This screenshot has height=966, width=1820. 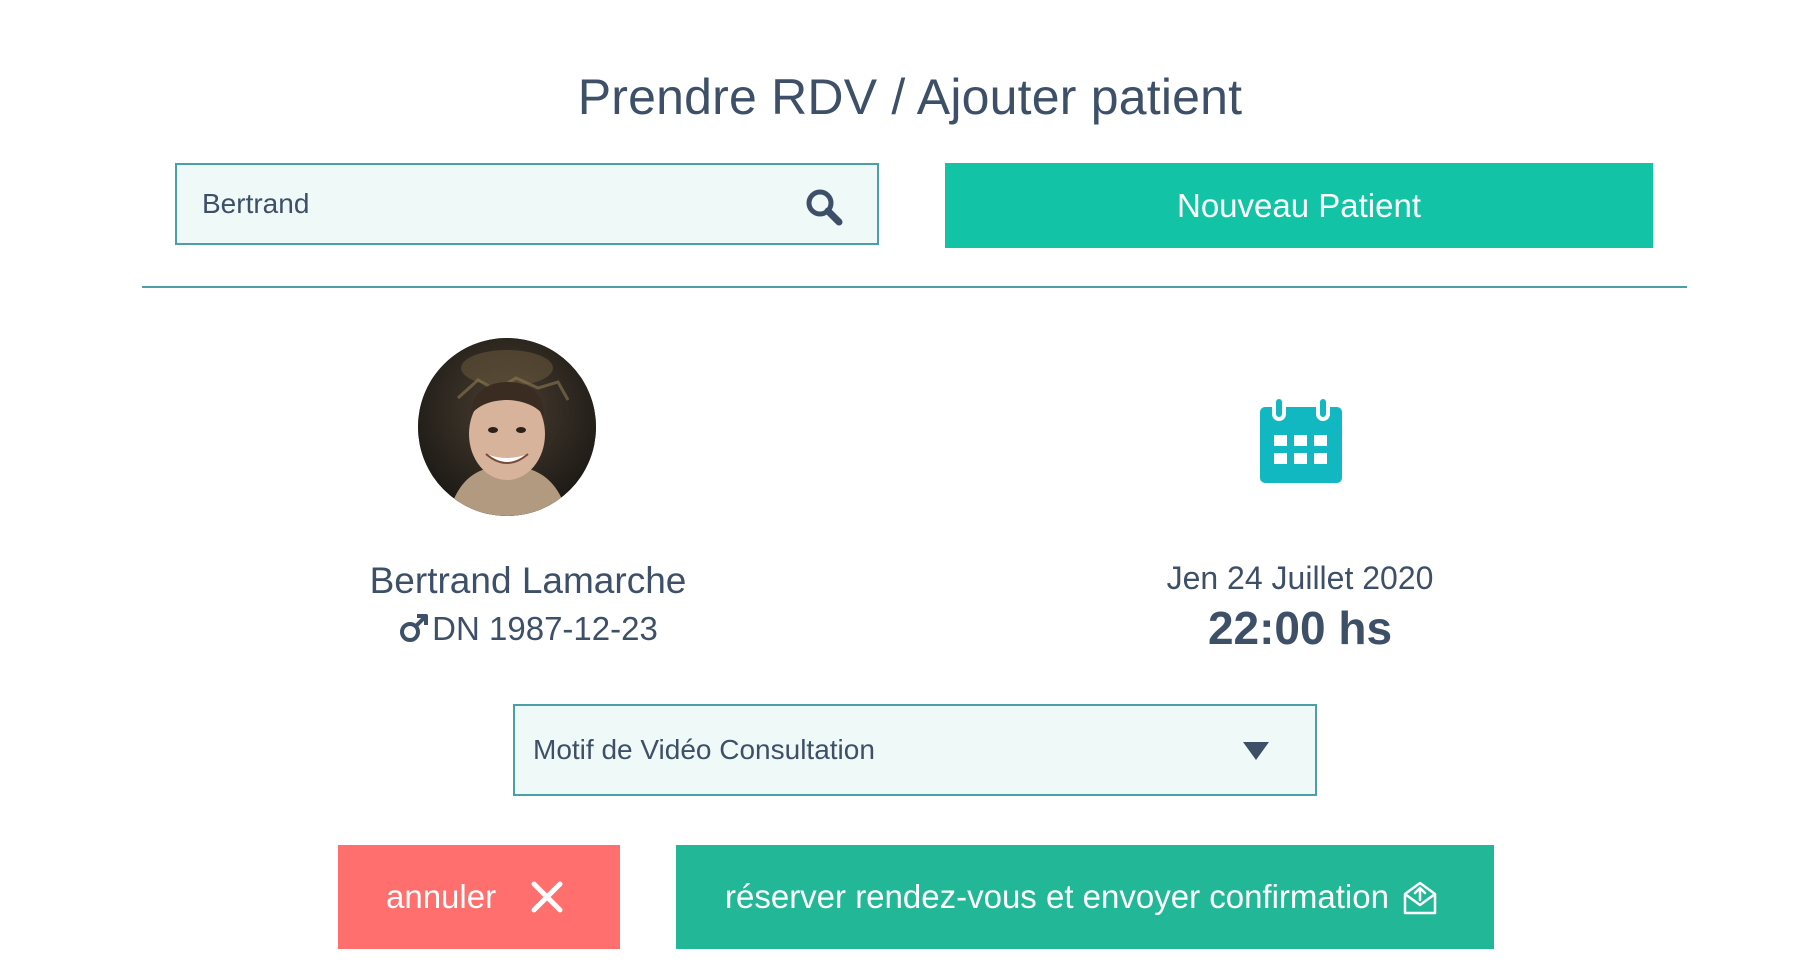 I want to click on section-divider, so click(x=914, y=287).